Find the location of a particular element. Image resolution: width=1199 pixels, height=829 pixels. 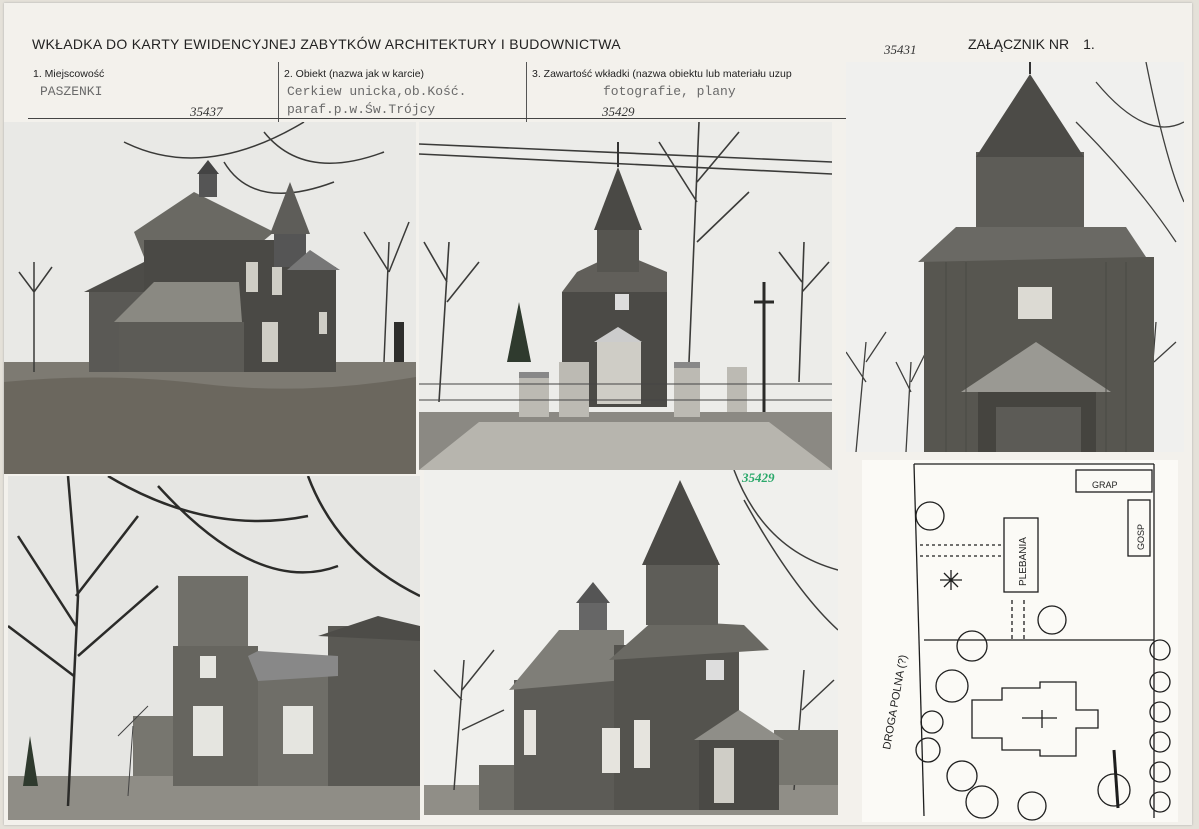

field-object-value-line1: Cerkiew unicka,ob.Kość. is located at coordinates (377, 91).